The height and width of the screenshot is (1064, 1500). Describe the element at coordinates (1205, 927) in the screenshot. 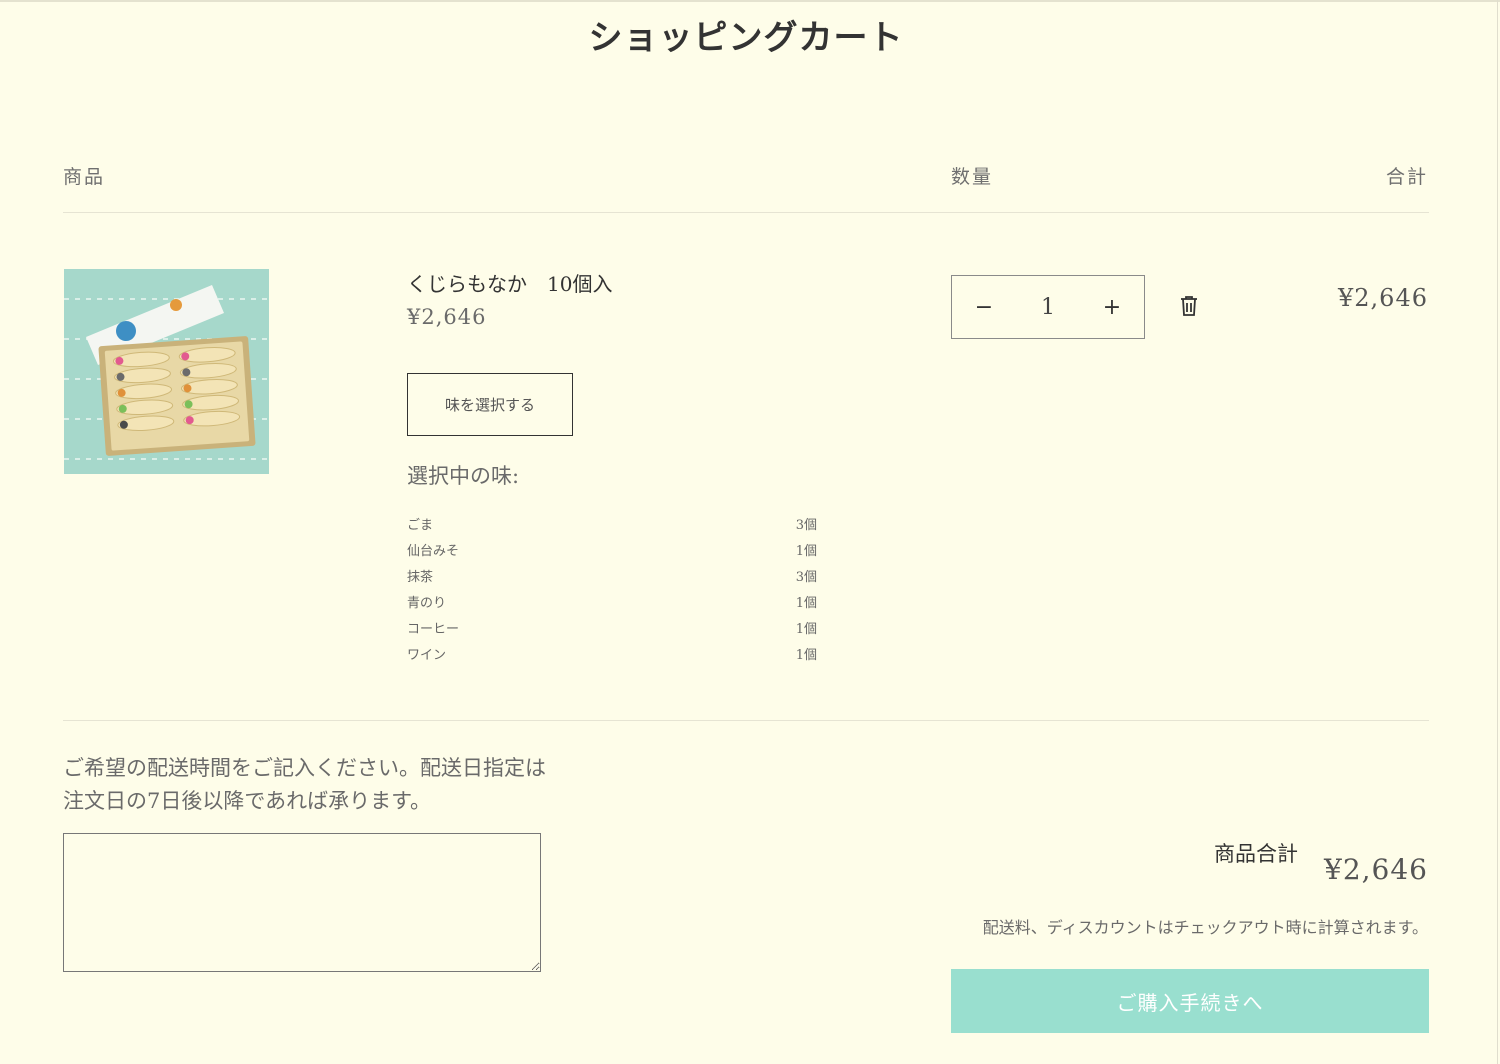

I see `shipping-note: 配送料、ディスカウントはチェックアウト時に計算されます。` at that location.